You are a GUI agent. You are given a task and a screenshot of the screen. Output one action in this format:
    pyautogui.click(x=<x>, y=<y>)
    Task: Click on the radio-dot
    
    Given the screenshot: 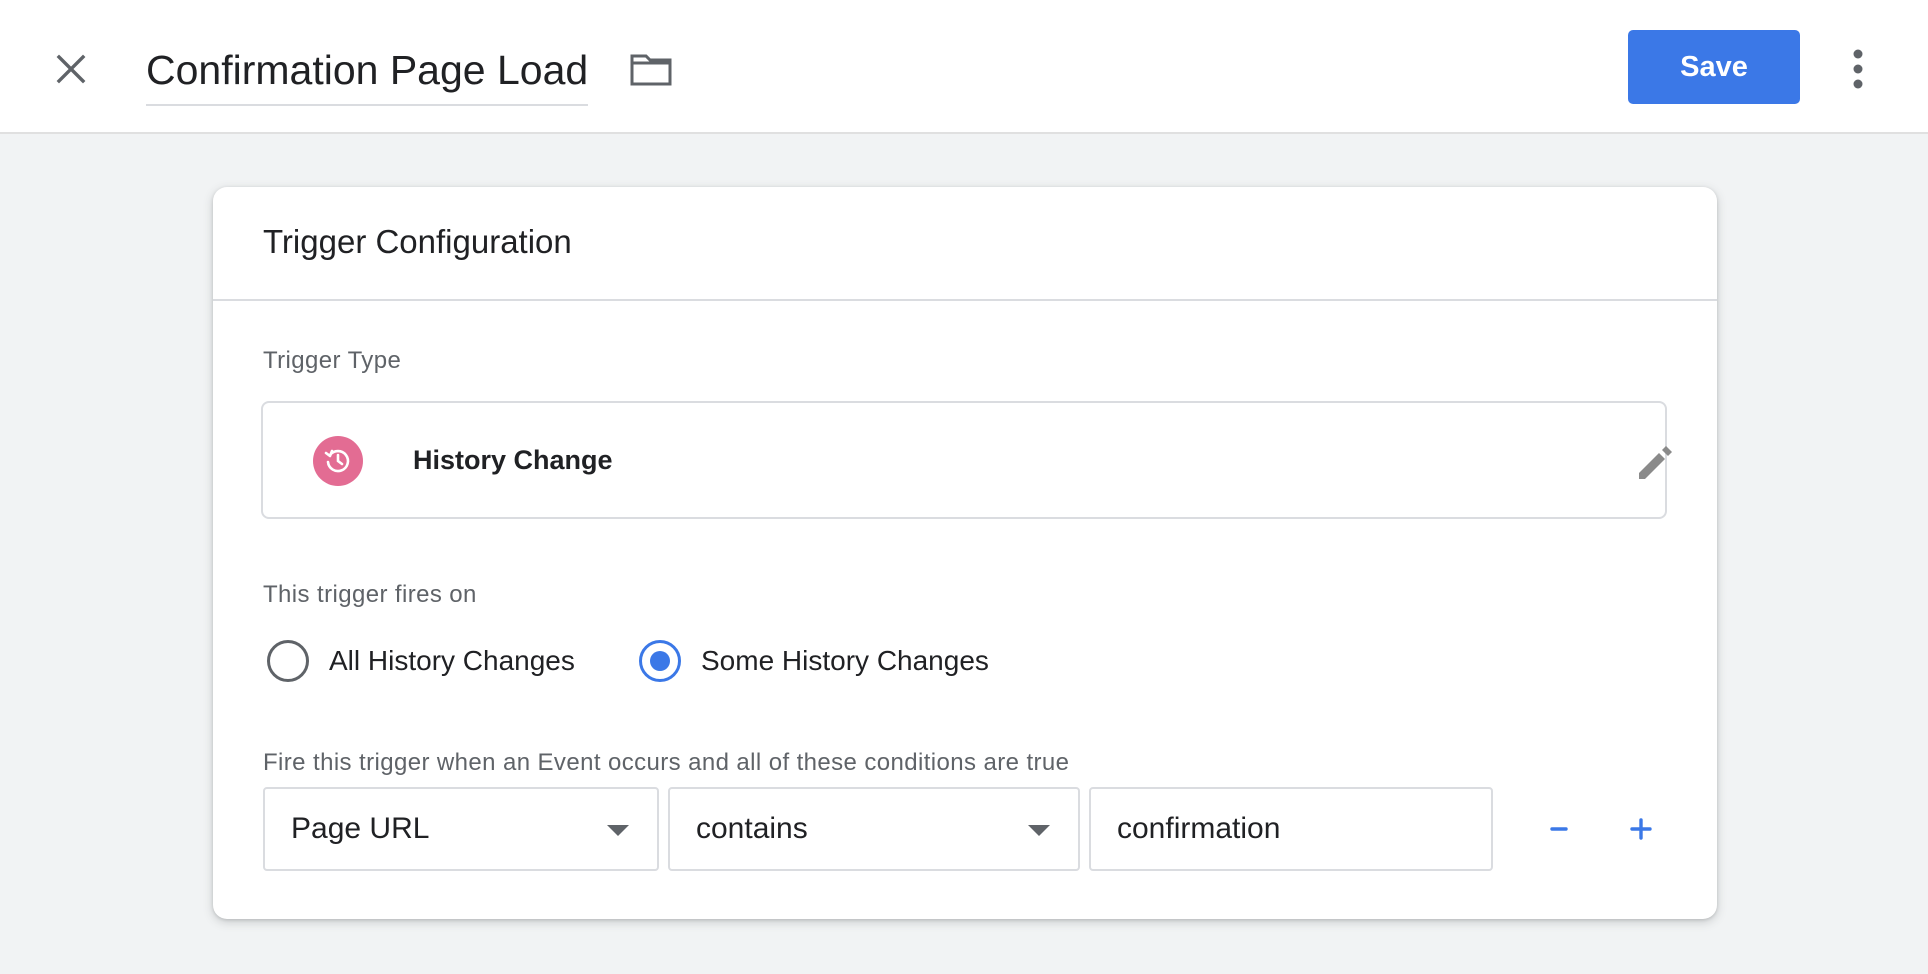 What is the action you would take?
    pyautogui.click(x=660, y=661)
    